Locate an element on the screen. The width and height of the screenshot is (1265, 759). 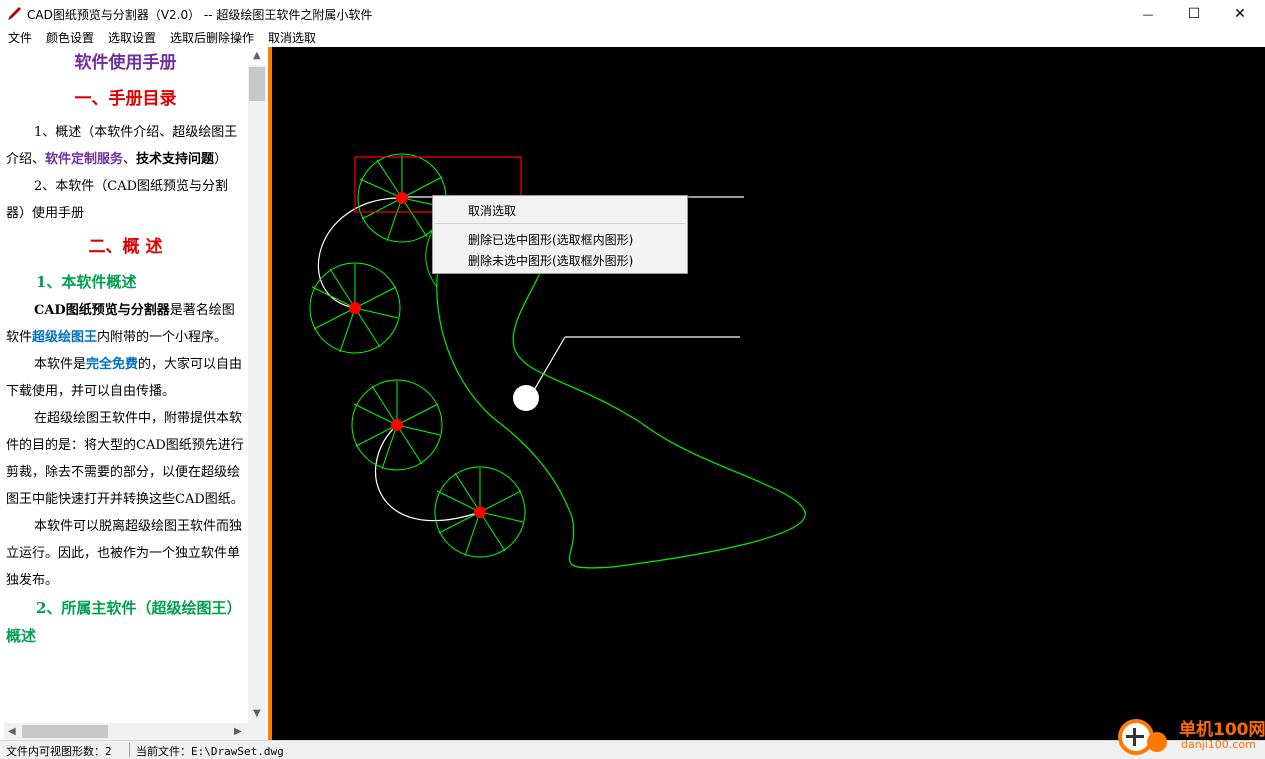
subsection-heading-software: 1、本软件概述 is located at coordinates (86, 282).